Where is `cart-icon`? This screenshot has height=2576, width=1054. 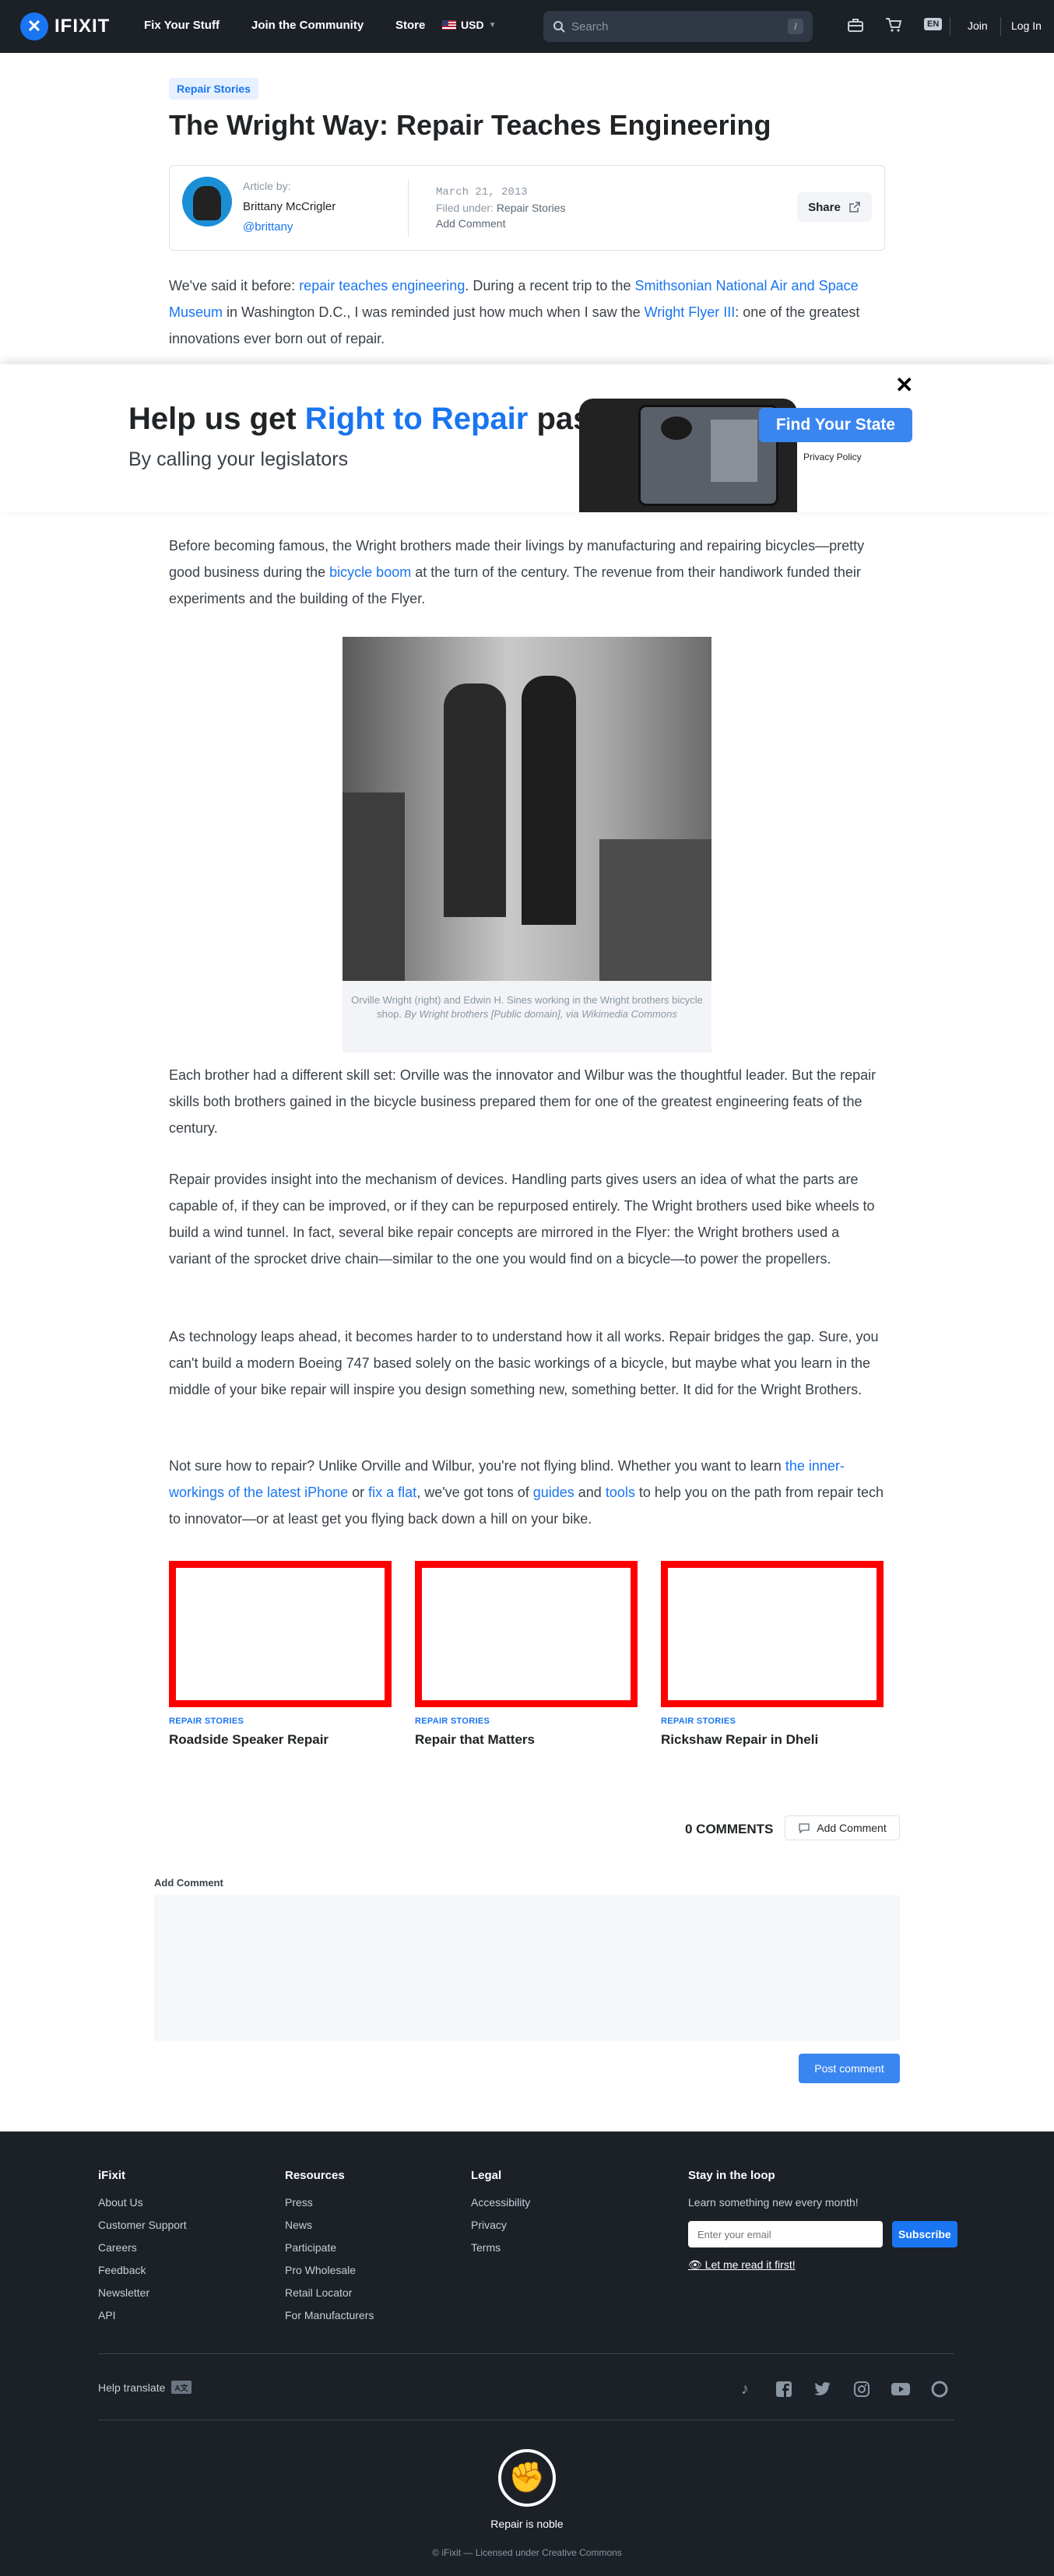 cart-icon is located at coordinates (893, 25).